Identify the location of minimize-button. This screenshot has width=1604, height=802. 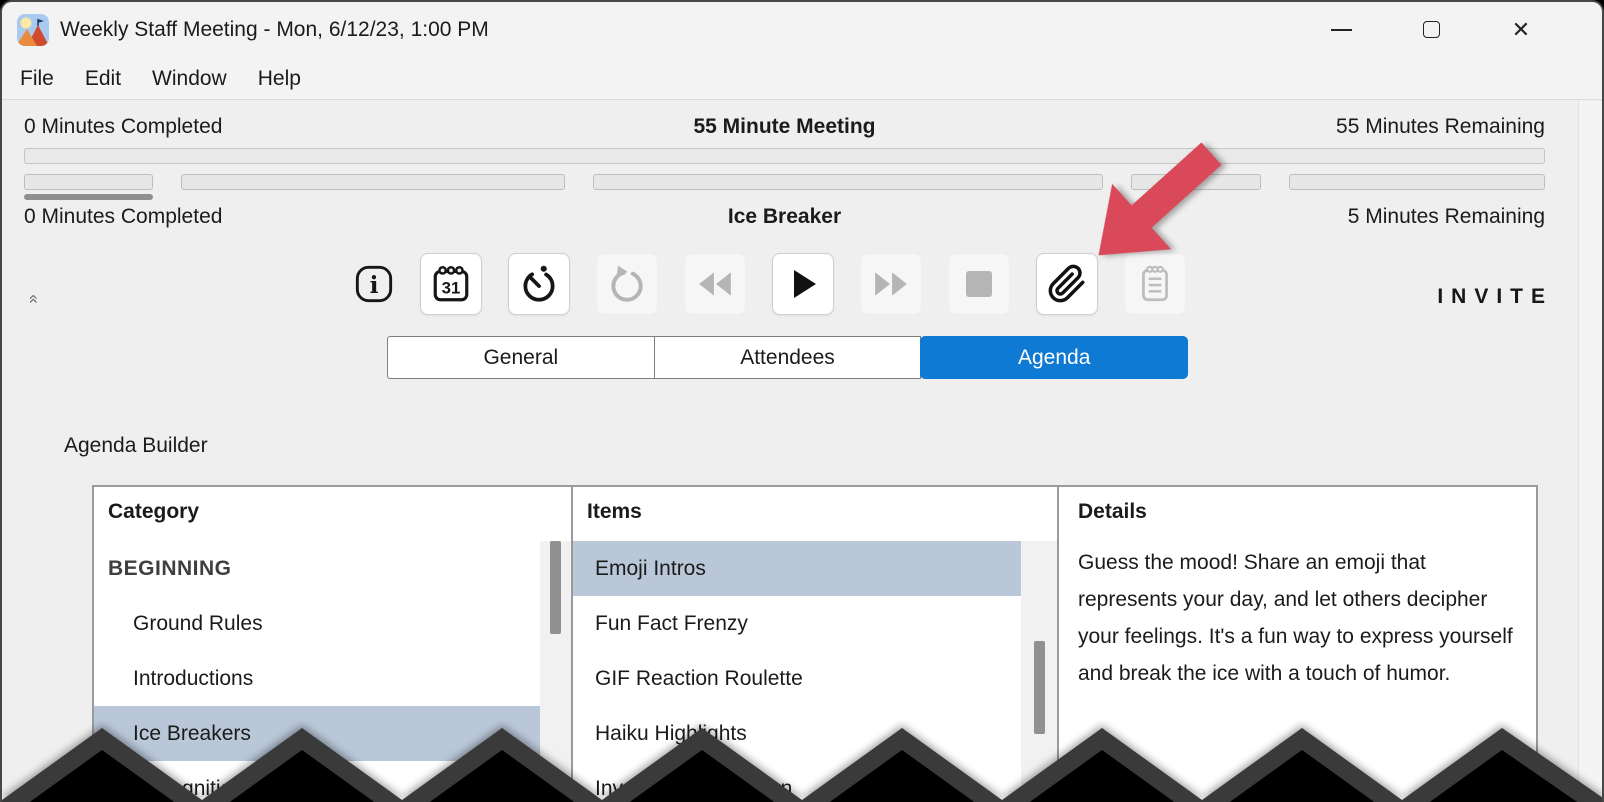
(1341, 29).